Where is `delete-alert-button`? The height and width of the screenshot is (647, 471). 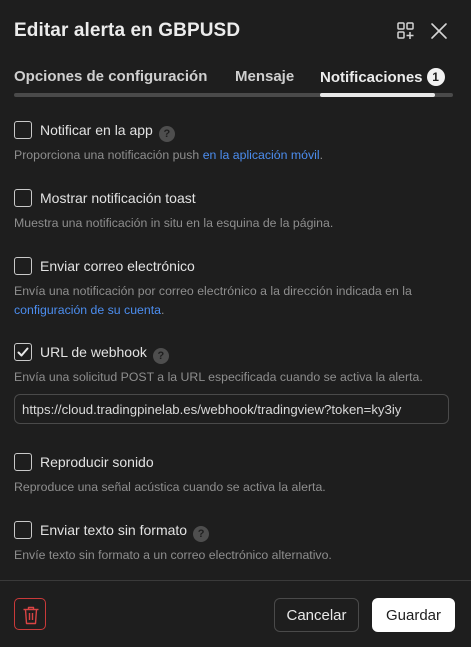 delete-alert-button is located at coordinates (30, 614).